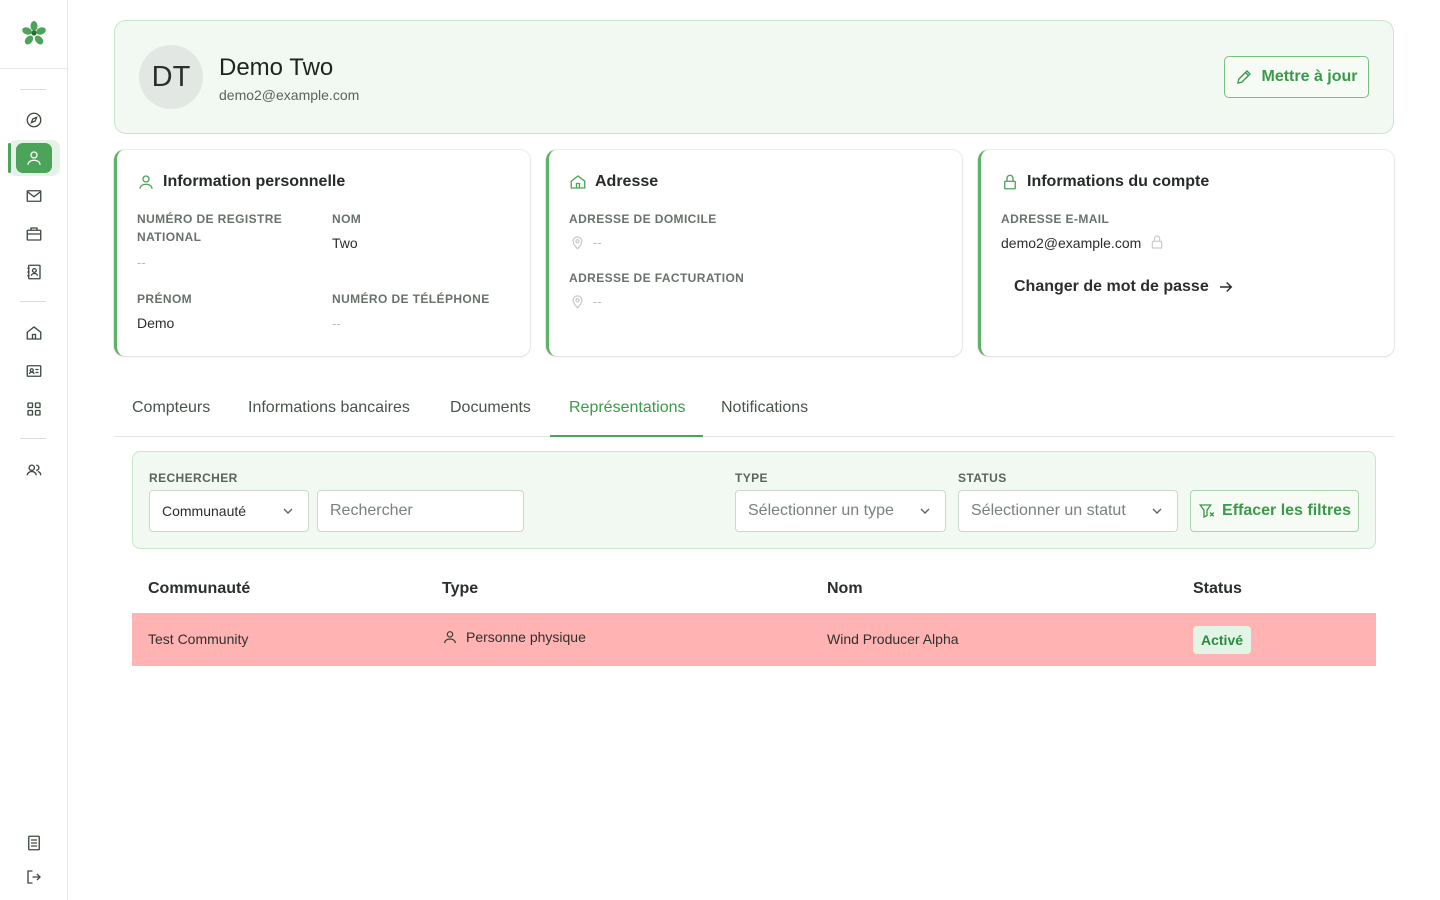  What do you see at coordinates (1118, 181) in the screenshot?
I see `account-info-title-text: Informations du compte` at bounding box center [1118, 181].